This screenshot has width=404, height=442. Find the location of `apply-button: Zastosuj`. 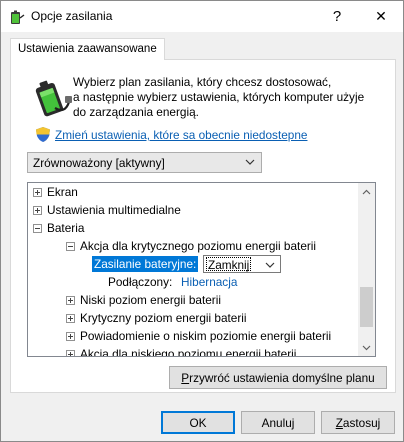

apply-button: Zastosuj is located at coordinates (358, 422).